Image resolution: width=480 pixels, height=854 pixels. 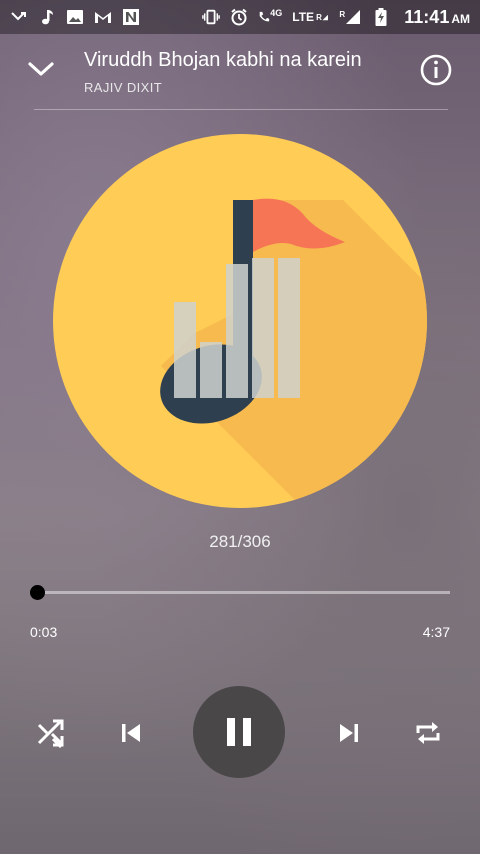 I want to click on skip-next-icon, so click(x=349, y=733).